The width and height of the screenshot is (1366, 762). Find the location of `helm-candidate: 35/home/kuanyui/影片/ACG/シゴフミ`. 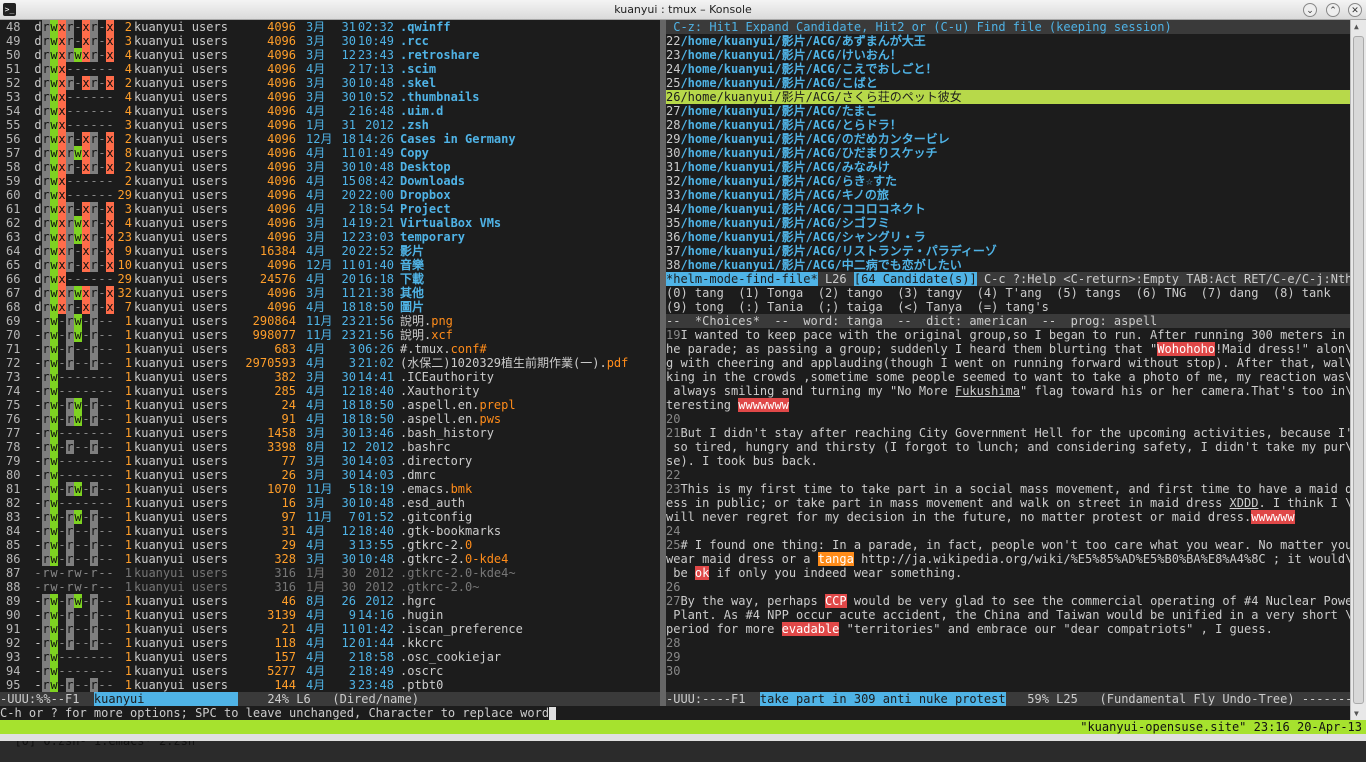

helm-candidate: 35/home/kuanyui/影片/ACG/シゴフミ is located at coordinates (1008, 223).